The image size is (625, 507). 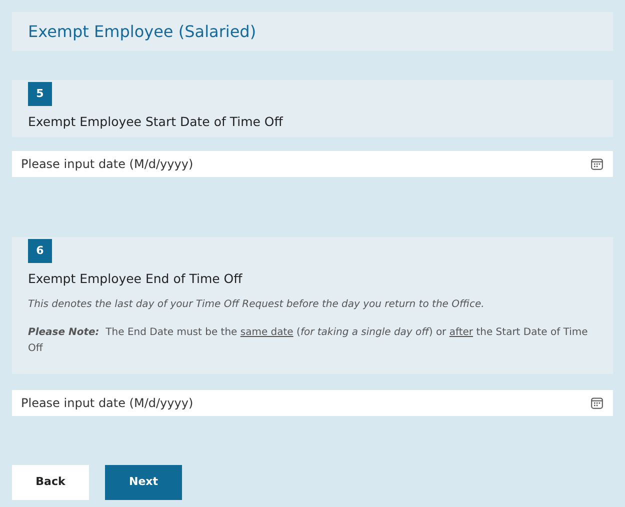 I want to click on question-number: 6, so click(x=40, y=250).